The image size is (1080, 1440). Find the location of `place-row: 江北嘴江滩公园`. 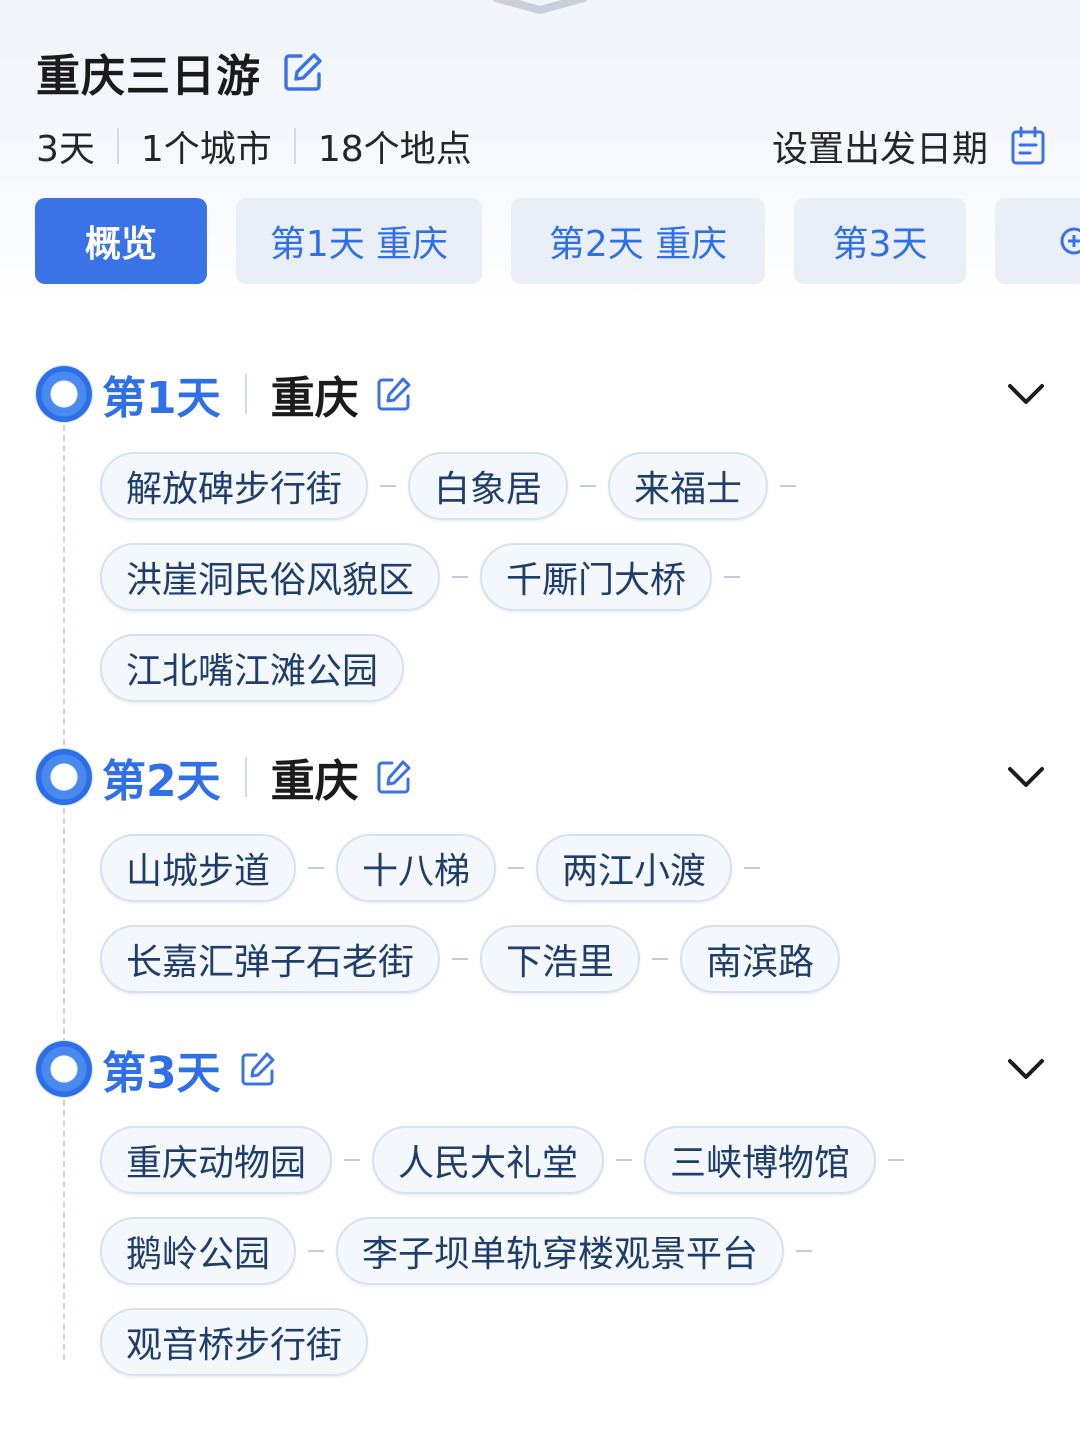

place-row: 江北嘴江滩公园 is located at coordinates (252, 668).